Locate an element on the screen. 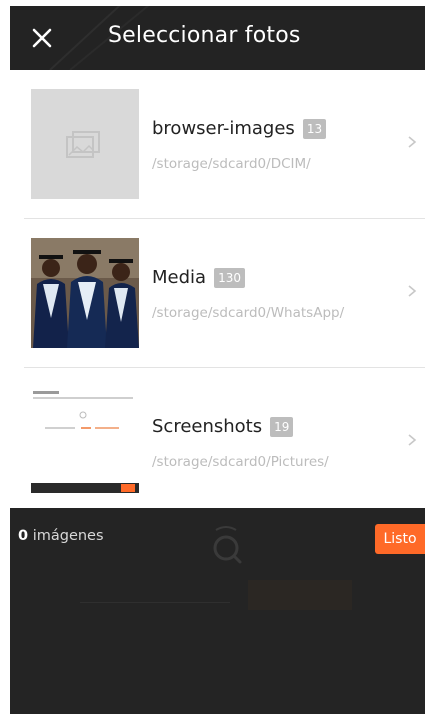 Image resolution: width=425 pixels, height=714 pixels. selected-count: 0 imágenes is located at coordinates (61, 536).